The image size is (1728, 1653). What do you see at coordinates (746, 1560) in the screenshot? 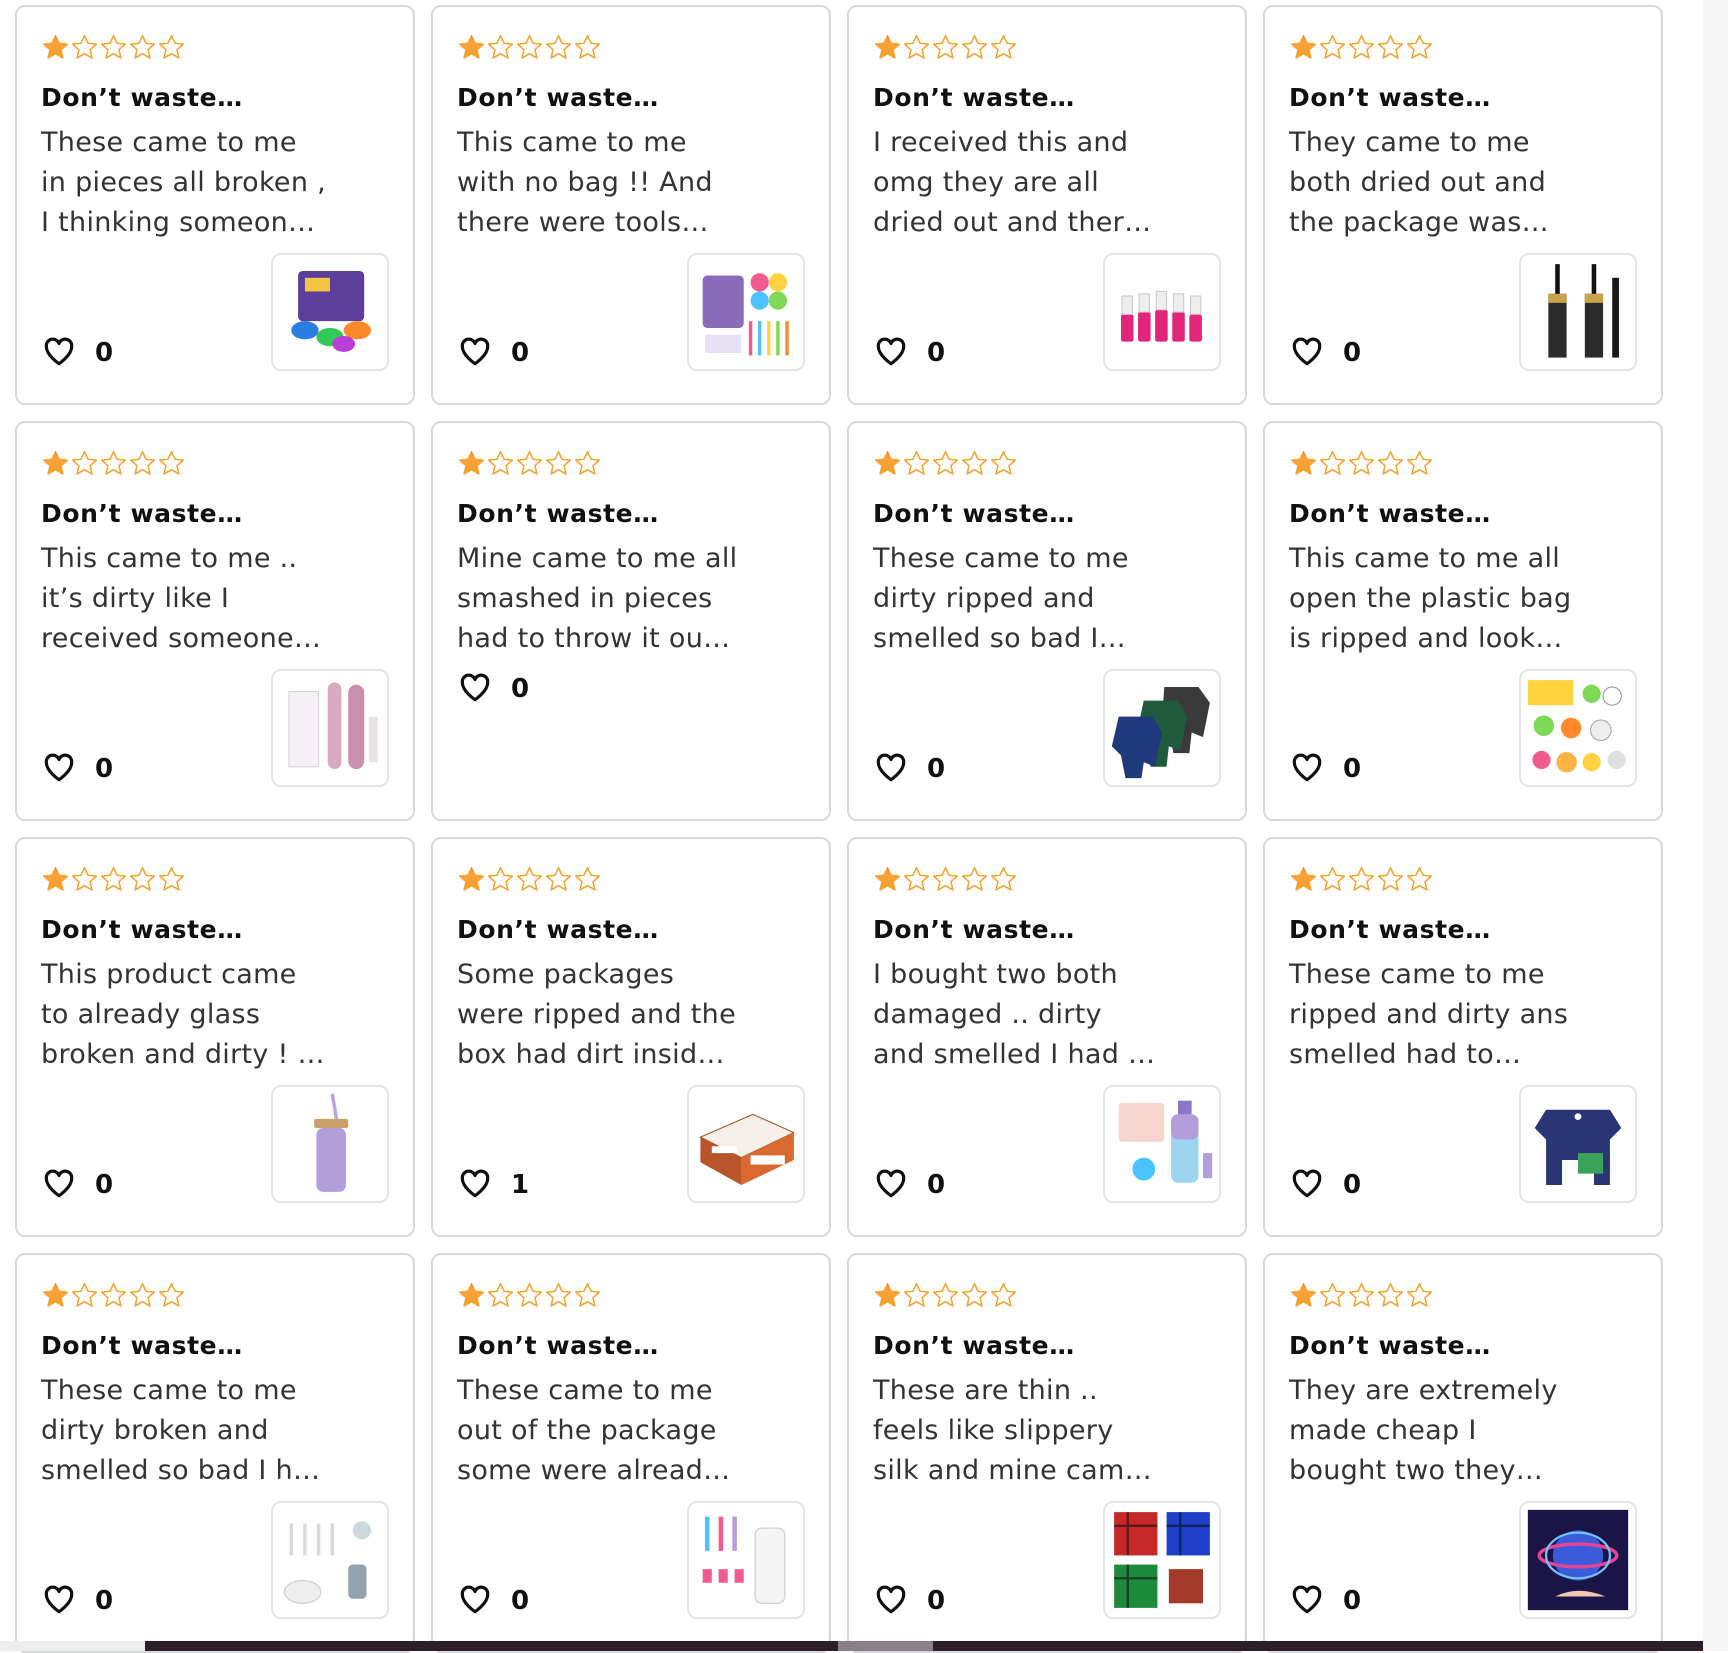
I see `straw-toppers-product-thumbnail` at bounding box center [746, 1560].